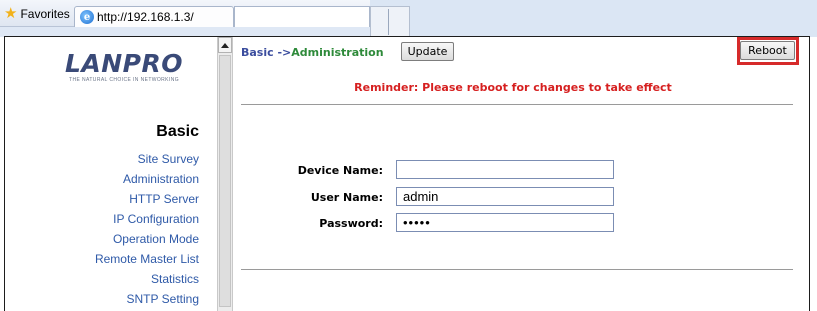  Describe the element at coordinates (767, 50) in the screenshot. I see `reboot-button: Reboot` at that location.